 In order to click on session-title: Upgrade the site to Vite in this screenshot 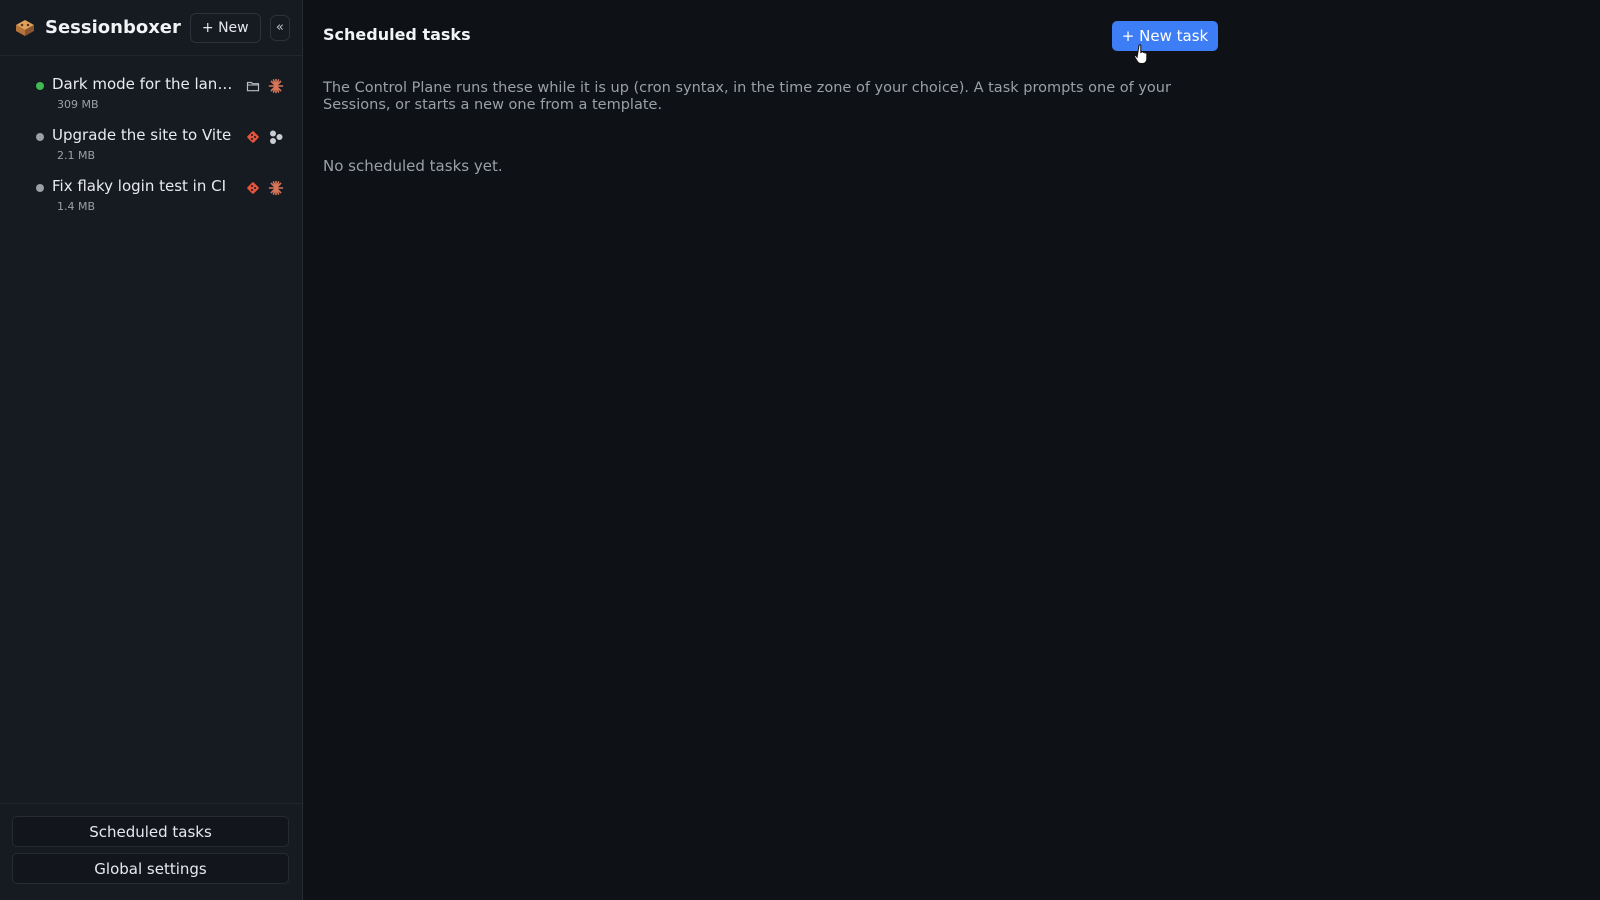, I will do `click(142, 135)`.